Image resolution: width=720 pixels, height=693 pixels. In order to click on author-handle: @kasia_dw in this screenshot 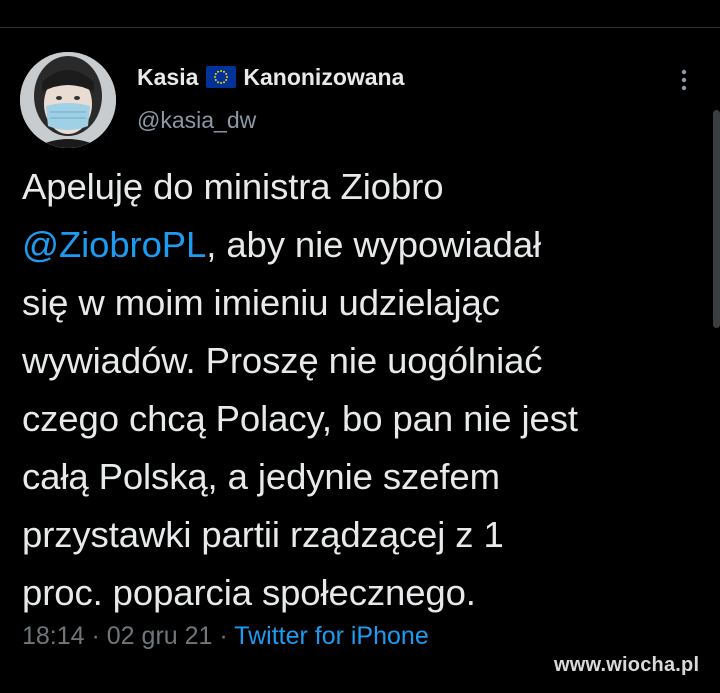, I will do `click(196, 120)`.